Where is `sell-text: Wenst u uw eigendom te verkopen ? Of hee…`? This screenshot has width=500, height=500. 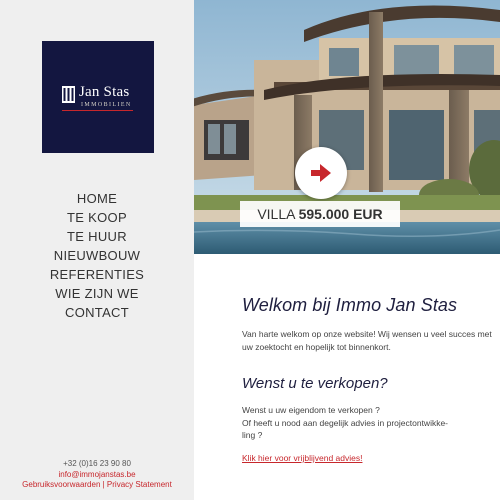 sell-text: Wenst u uw eigendom te verkopen ? Of hee… is located at coordinates (365, 423).